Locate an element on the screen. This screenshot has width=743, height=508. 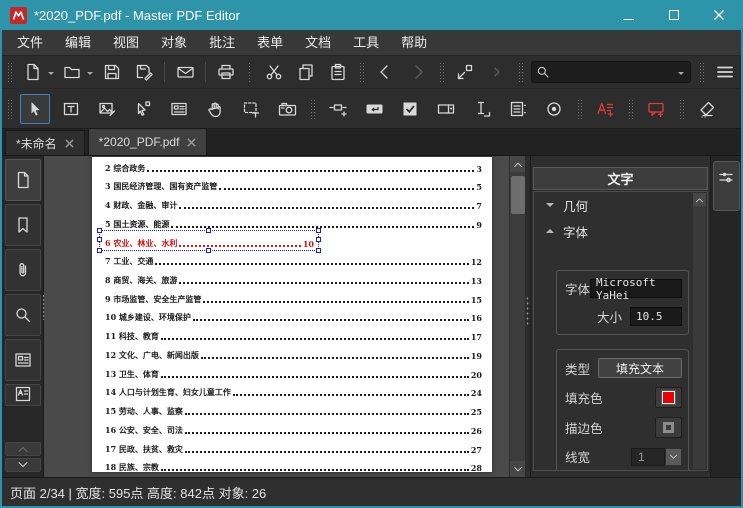
menu-forms: 表单 is located at coordinates (270, 42).